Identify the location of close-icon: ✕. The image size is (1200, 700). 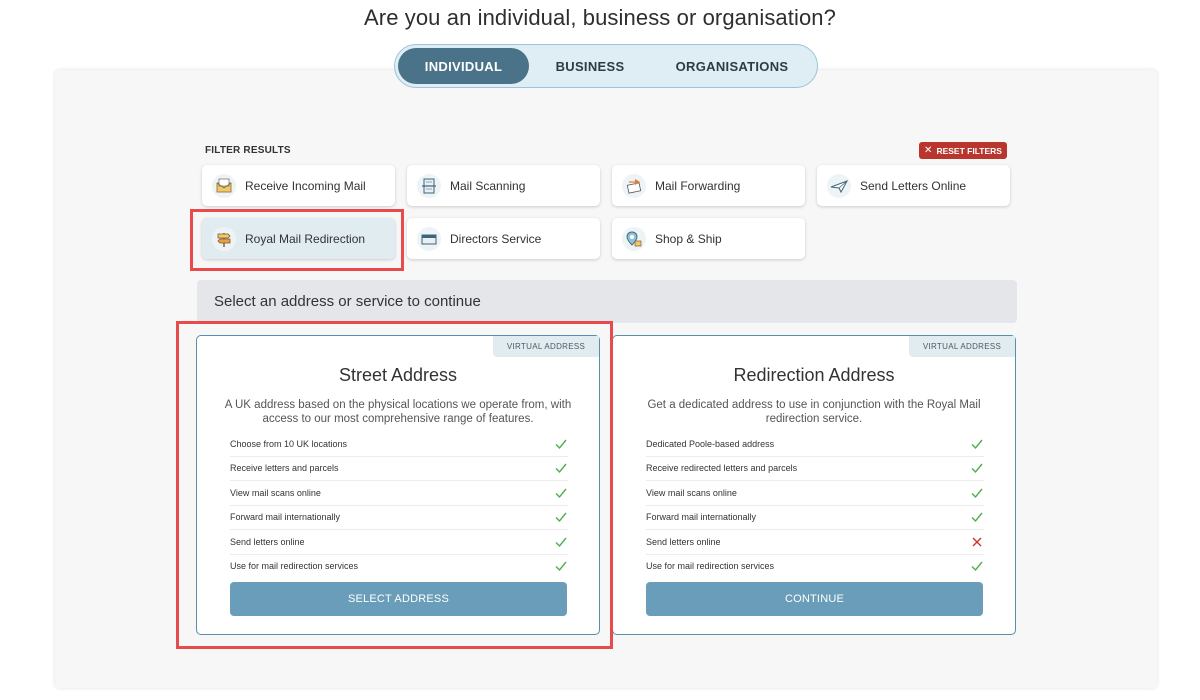
(928, 150).